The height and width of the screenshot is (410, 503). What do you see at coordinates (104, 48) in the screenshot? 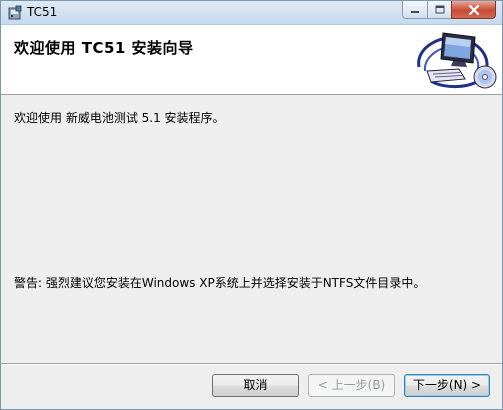
I see `banner-title: 欢迎使用 TC51 安装向导` at bounding box center [104, 48].